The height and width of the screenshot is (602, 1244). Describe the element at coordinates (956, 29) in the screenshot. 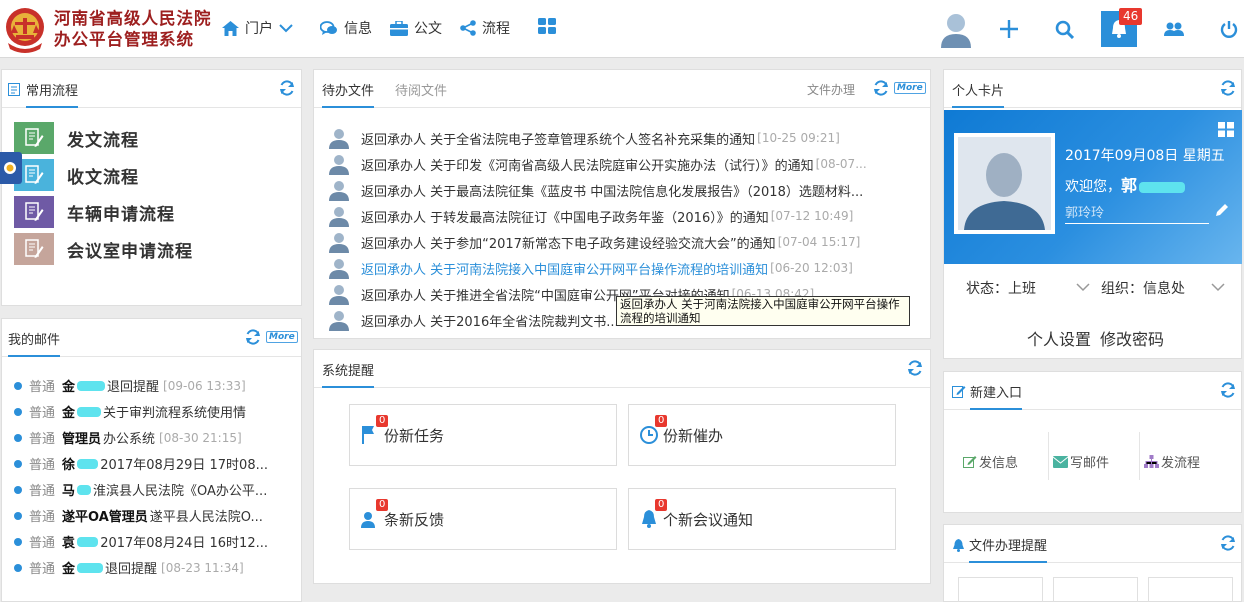

I see `user-avatar-button` at that location.